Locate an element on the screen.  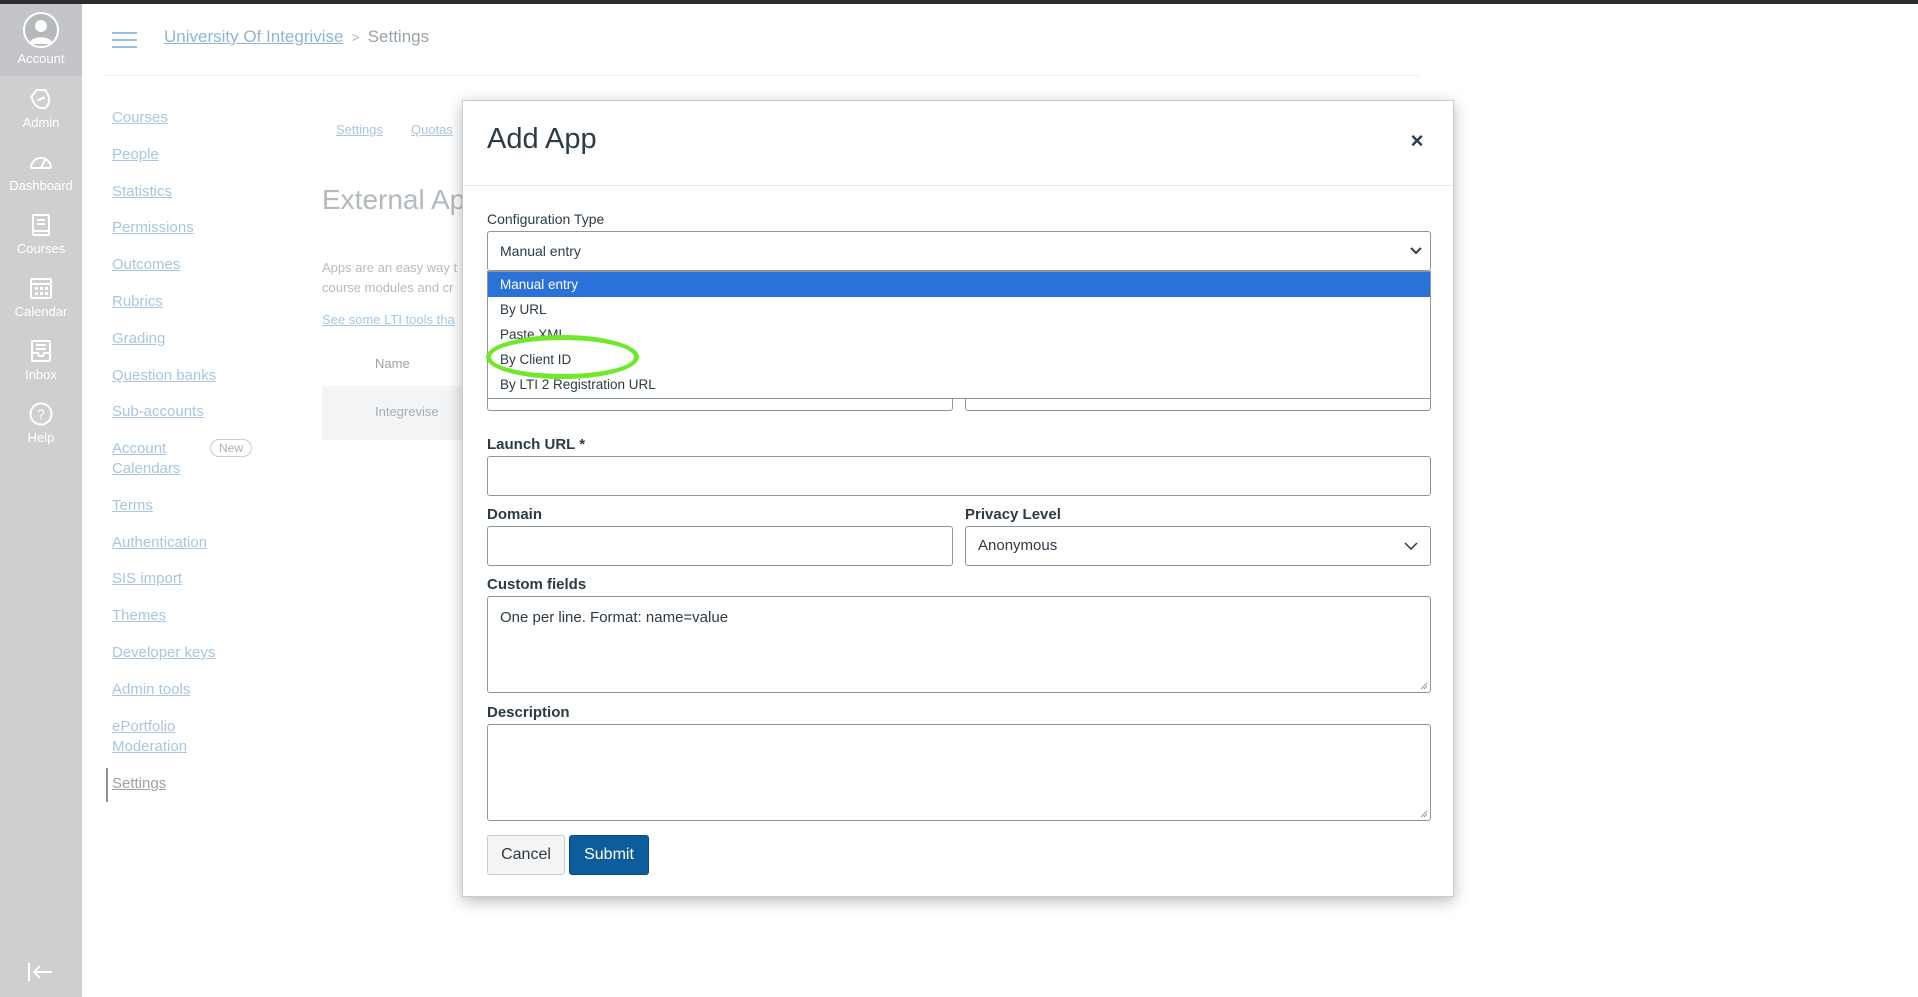
privacy-level-label: Privacy Level is located at coordinates (1013, 514).